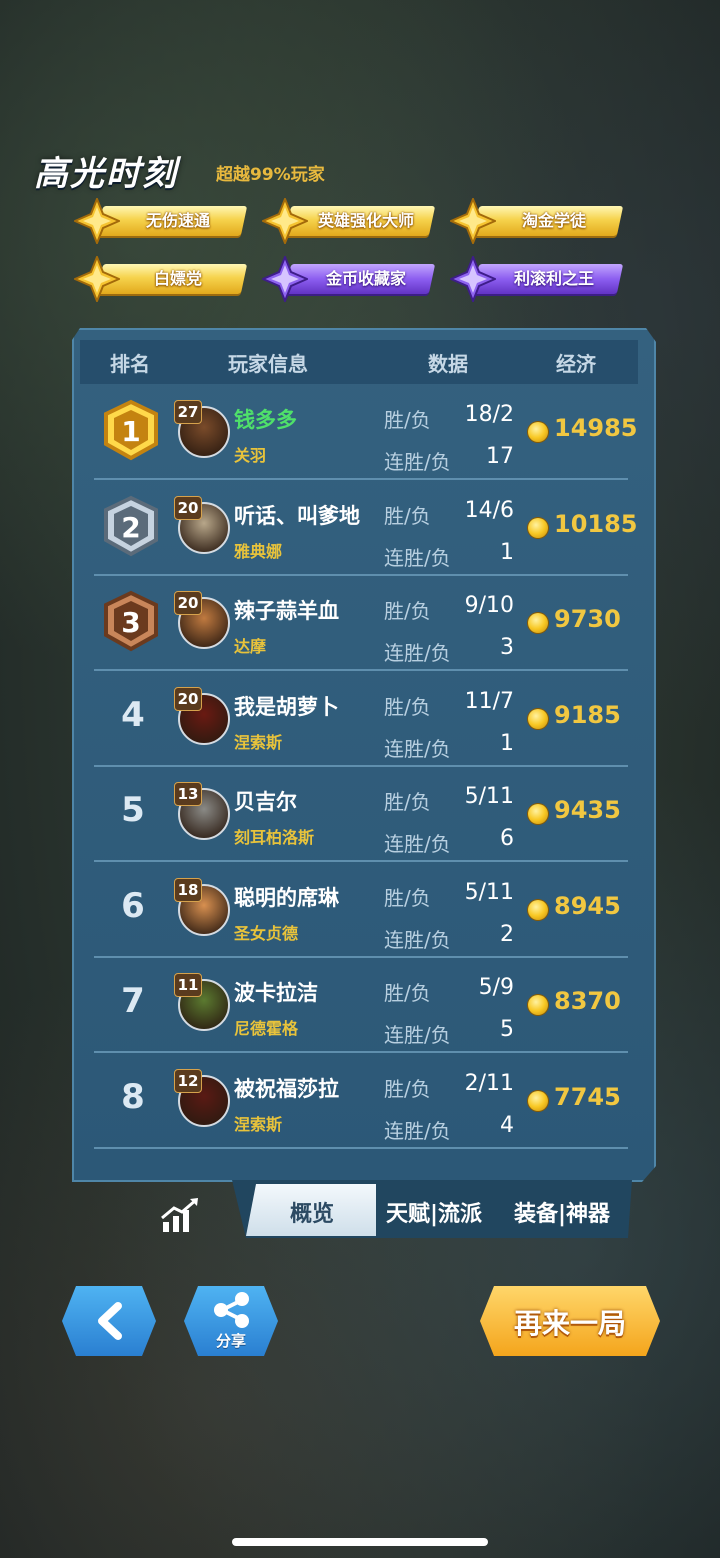  What do you see at coordinates (188, 412) in the screenshot?
I see `player-level: 27` at bounding box center [188, 412].